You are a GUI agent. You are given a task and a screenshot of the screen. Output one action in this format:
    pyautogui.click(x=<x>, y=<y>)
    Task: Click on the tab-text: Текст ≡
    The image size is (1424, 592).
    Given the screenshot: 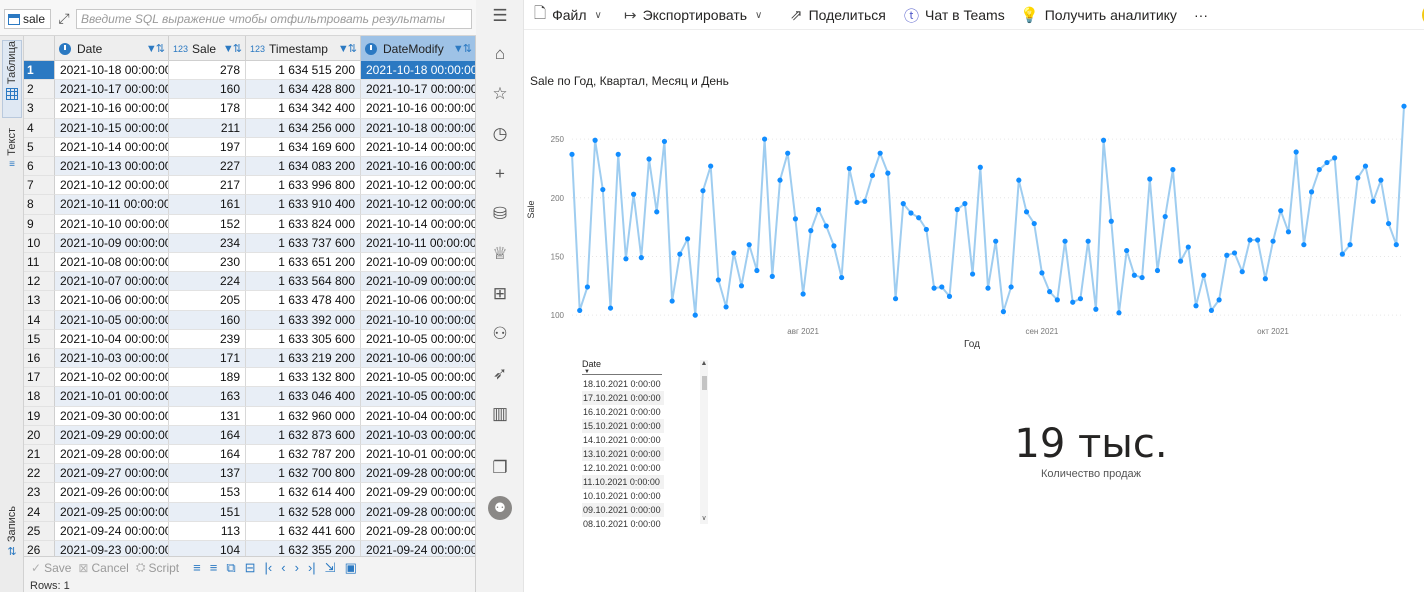 What is the action you would take?
    pyautogui.click(x=12, y=156)
    